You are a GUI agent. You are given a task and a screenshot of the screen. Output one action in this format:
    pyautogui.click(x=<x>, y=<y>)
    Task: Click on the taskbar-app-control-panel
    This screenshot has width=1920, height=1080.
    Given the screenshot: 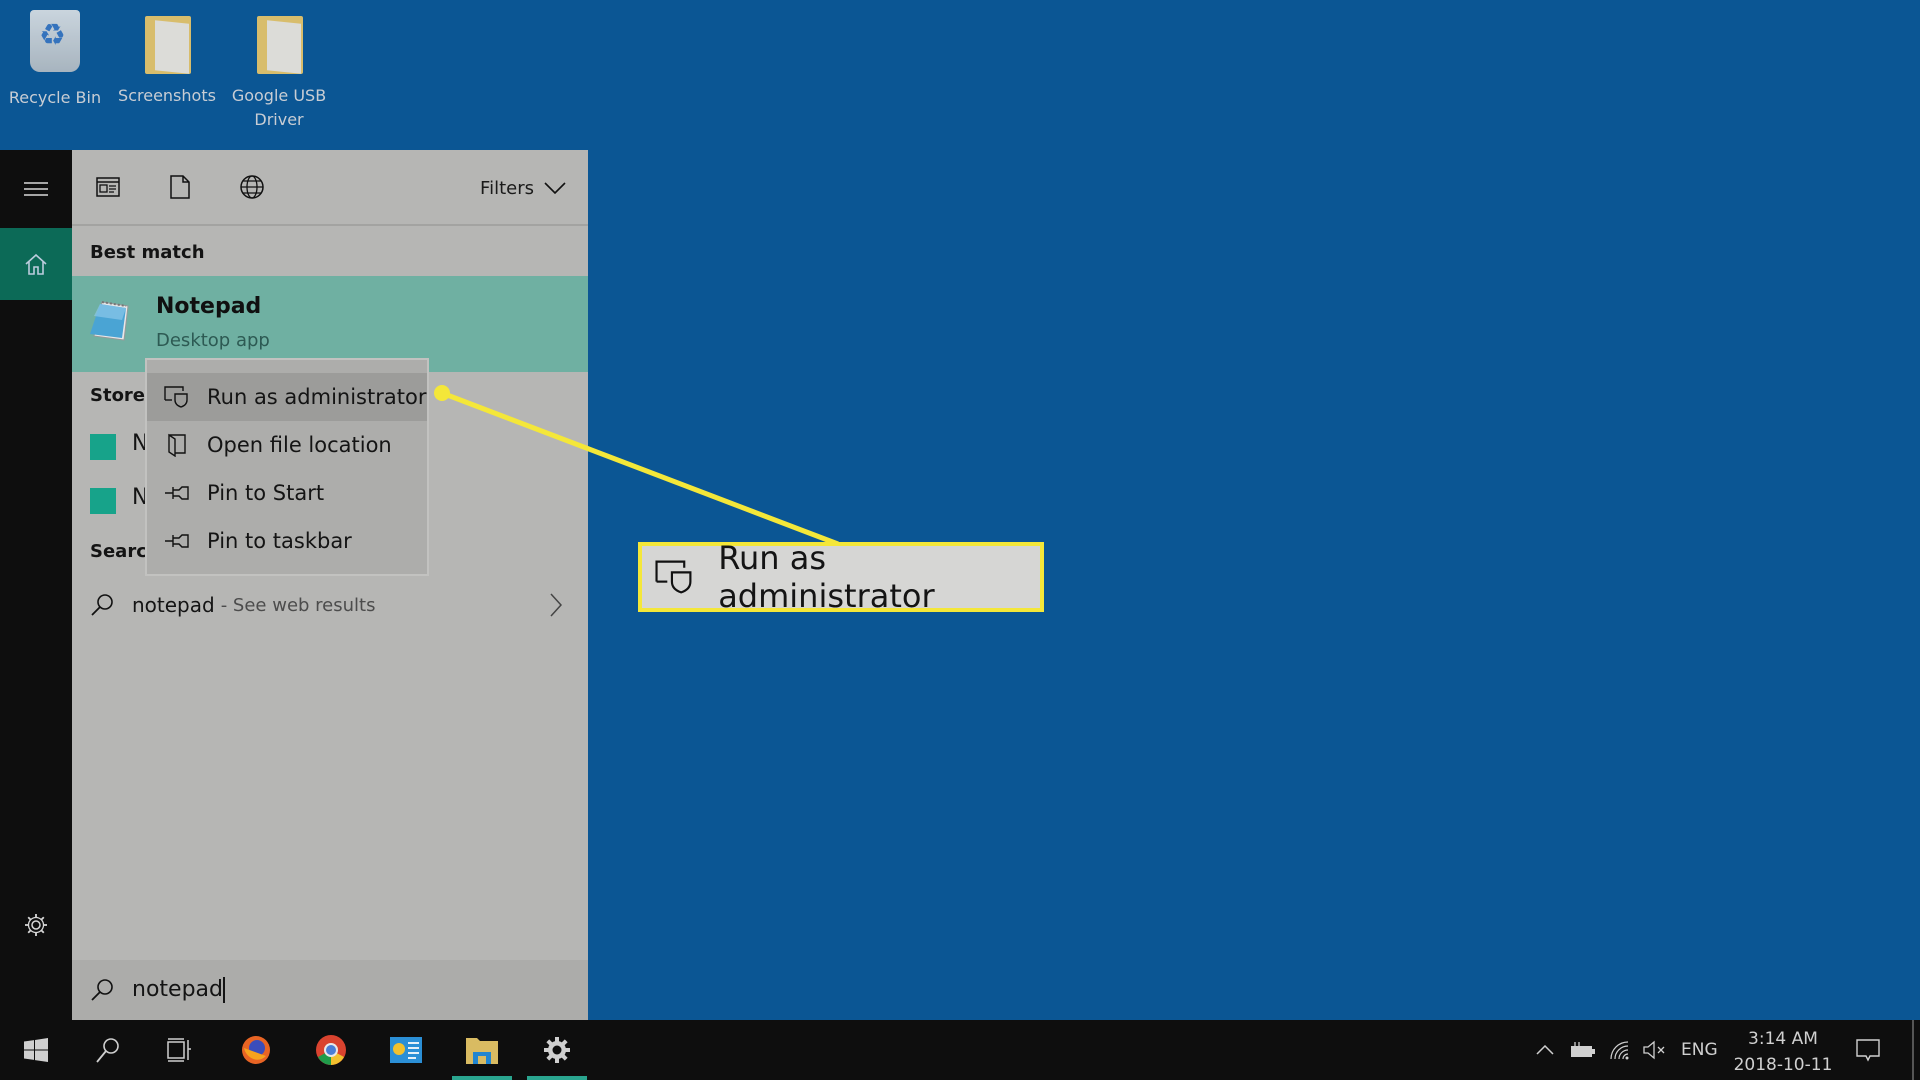 What is the action you would take?
    pyautogui.click(x=406, y=1050)
    